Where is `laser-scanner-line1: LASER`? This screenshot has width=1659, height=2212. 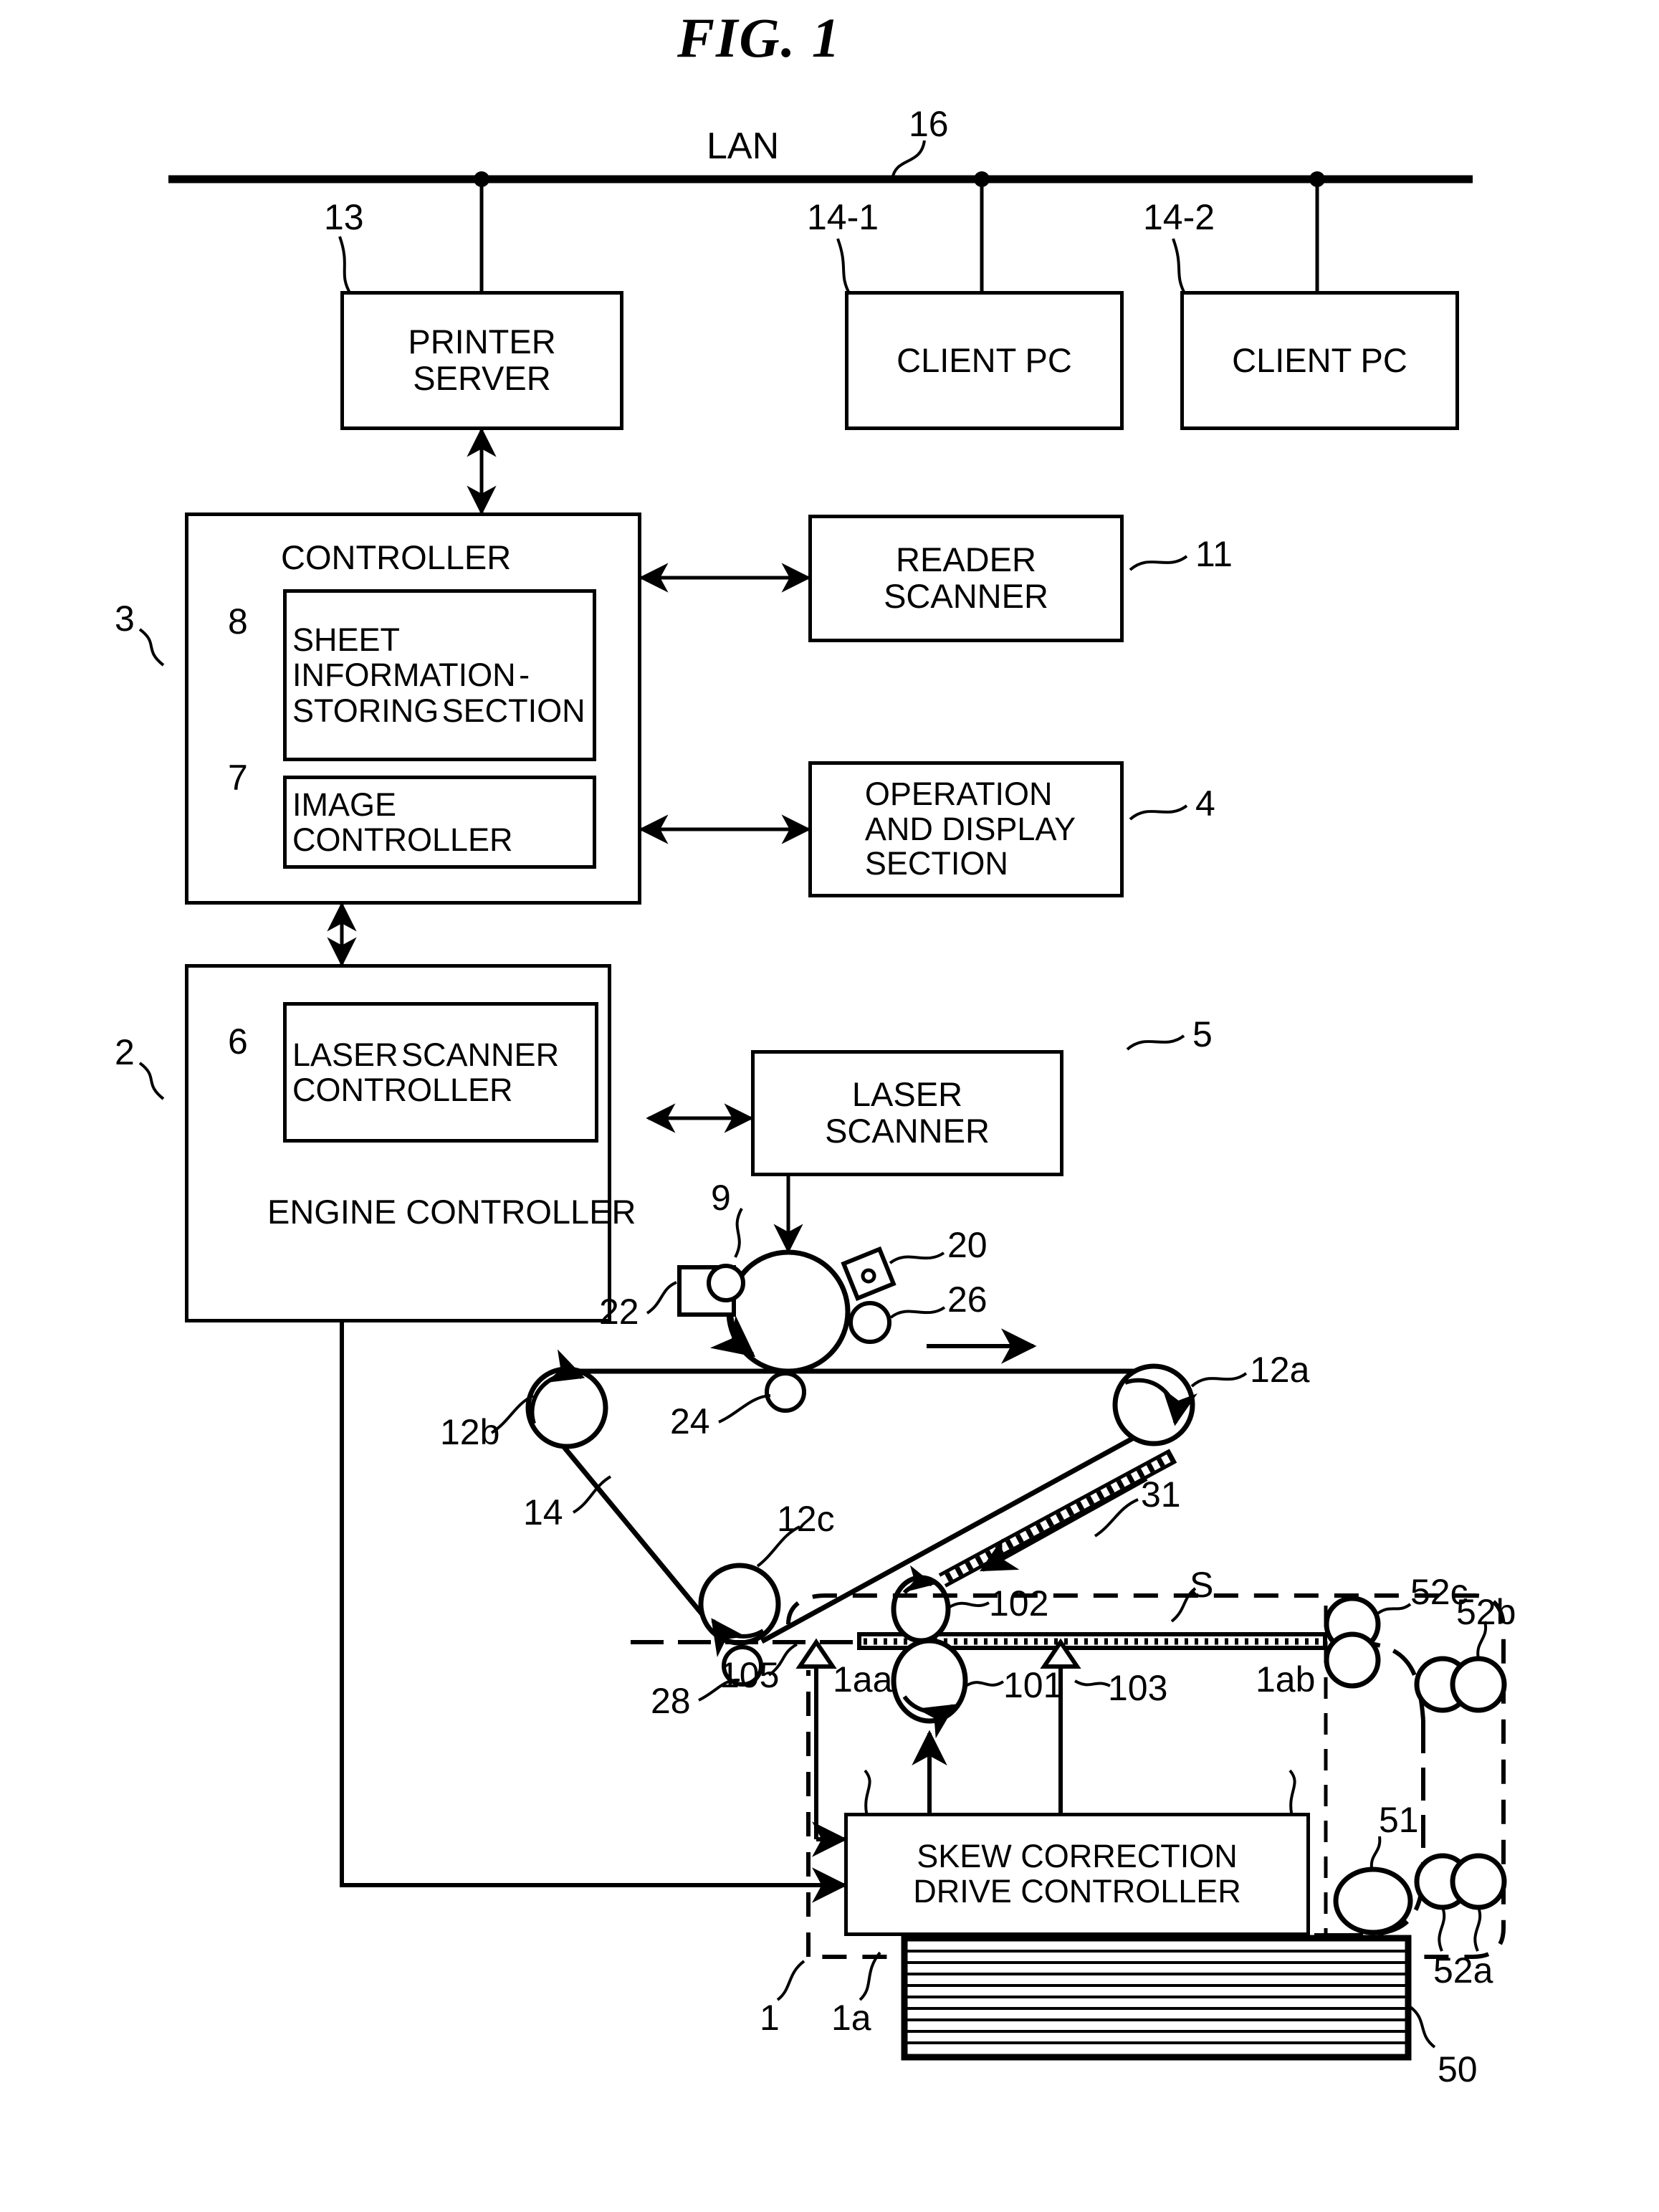
laser-scanner-line1: LASER is located at coordinates (907, 1095).